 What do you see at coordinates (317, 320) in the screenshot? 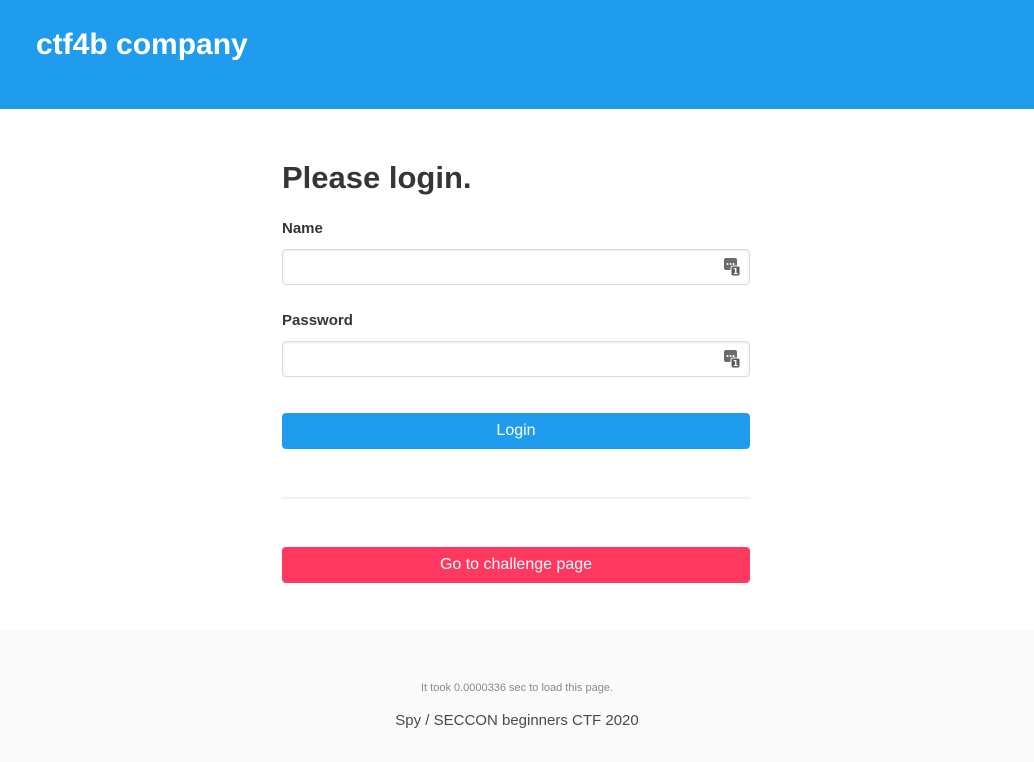
I see `password-label: Password` at bounding box center [317, 320].